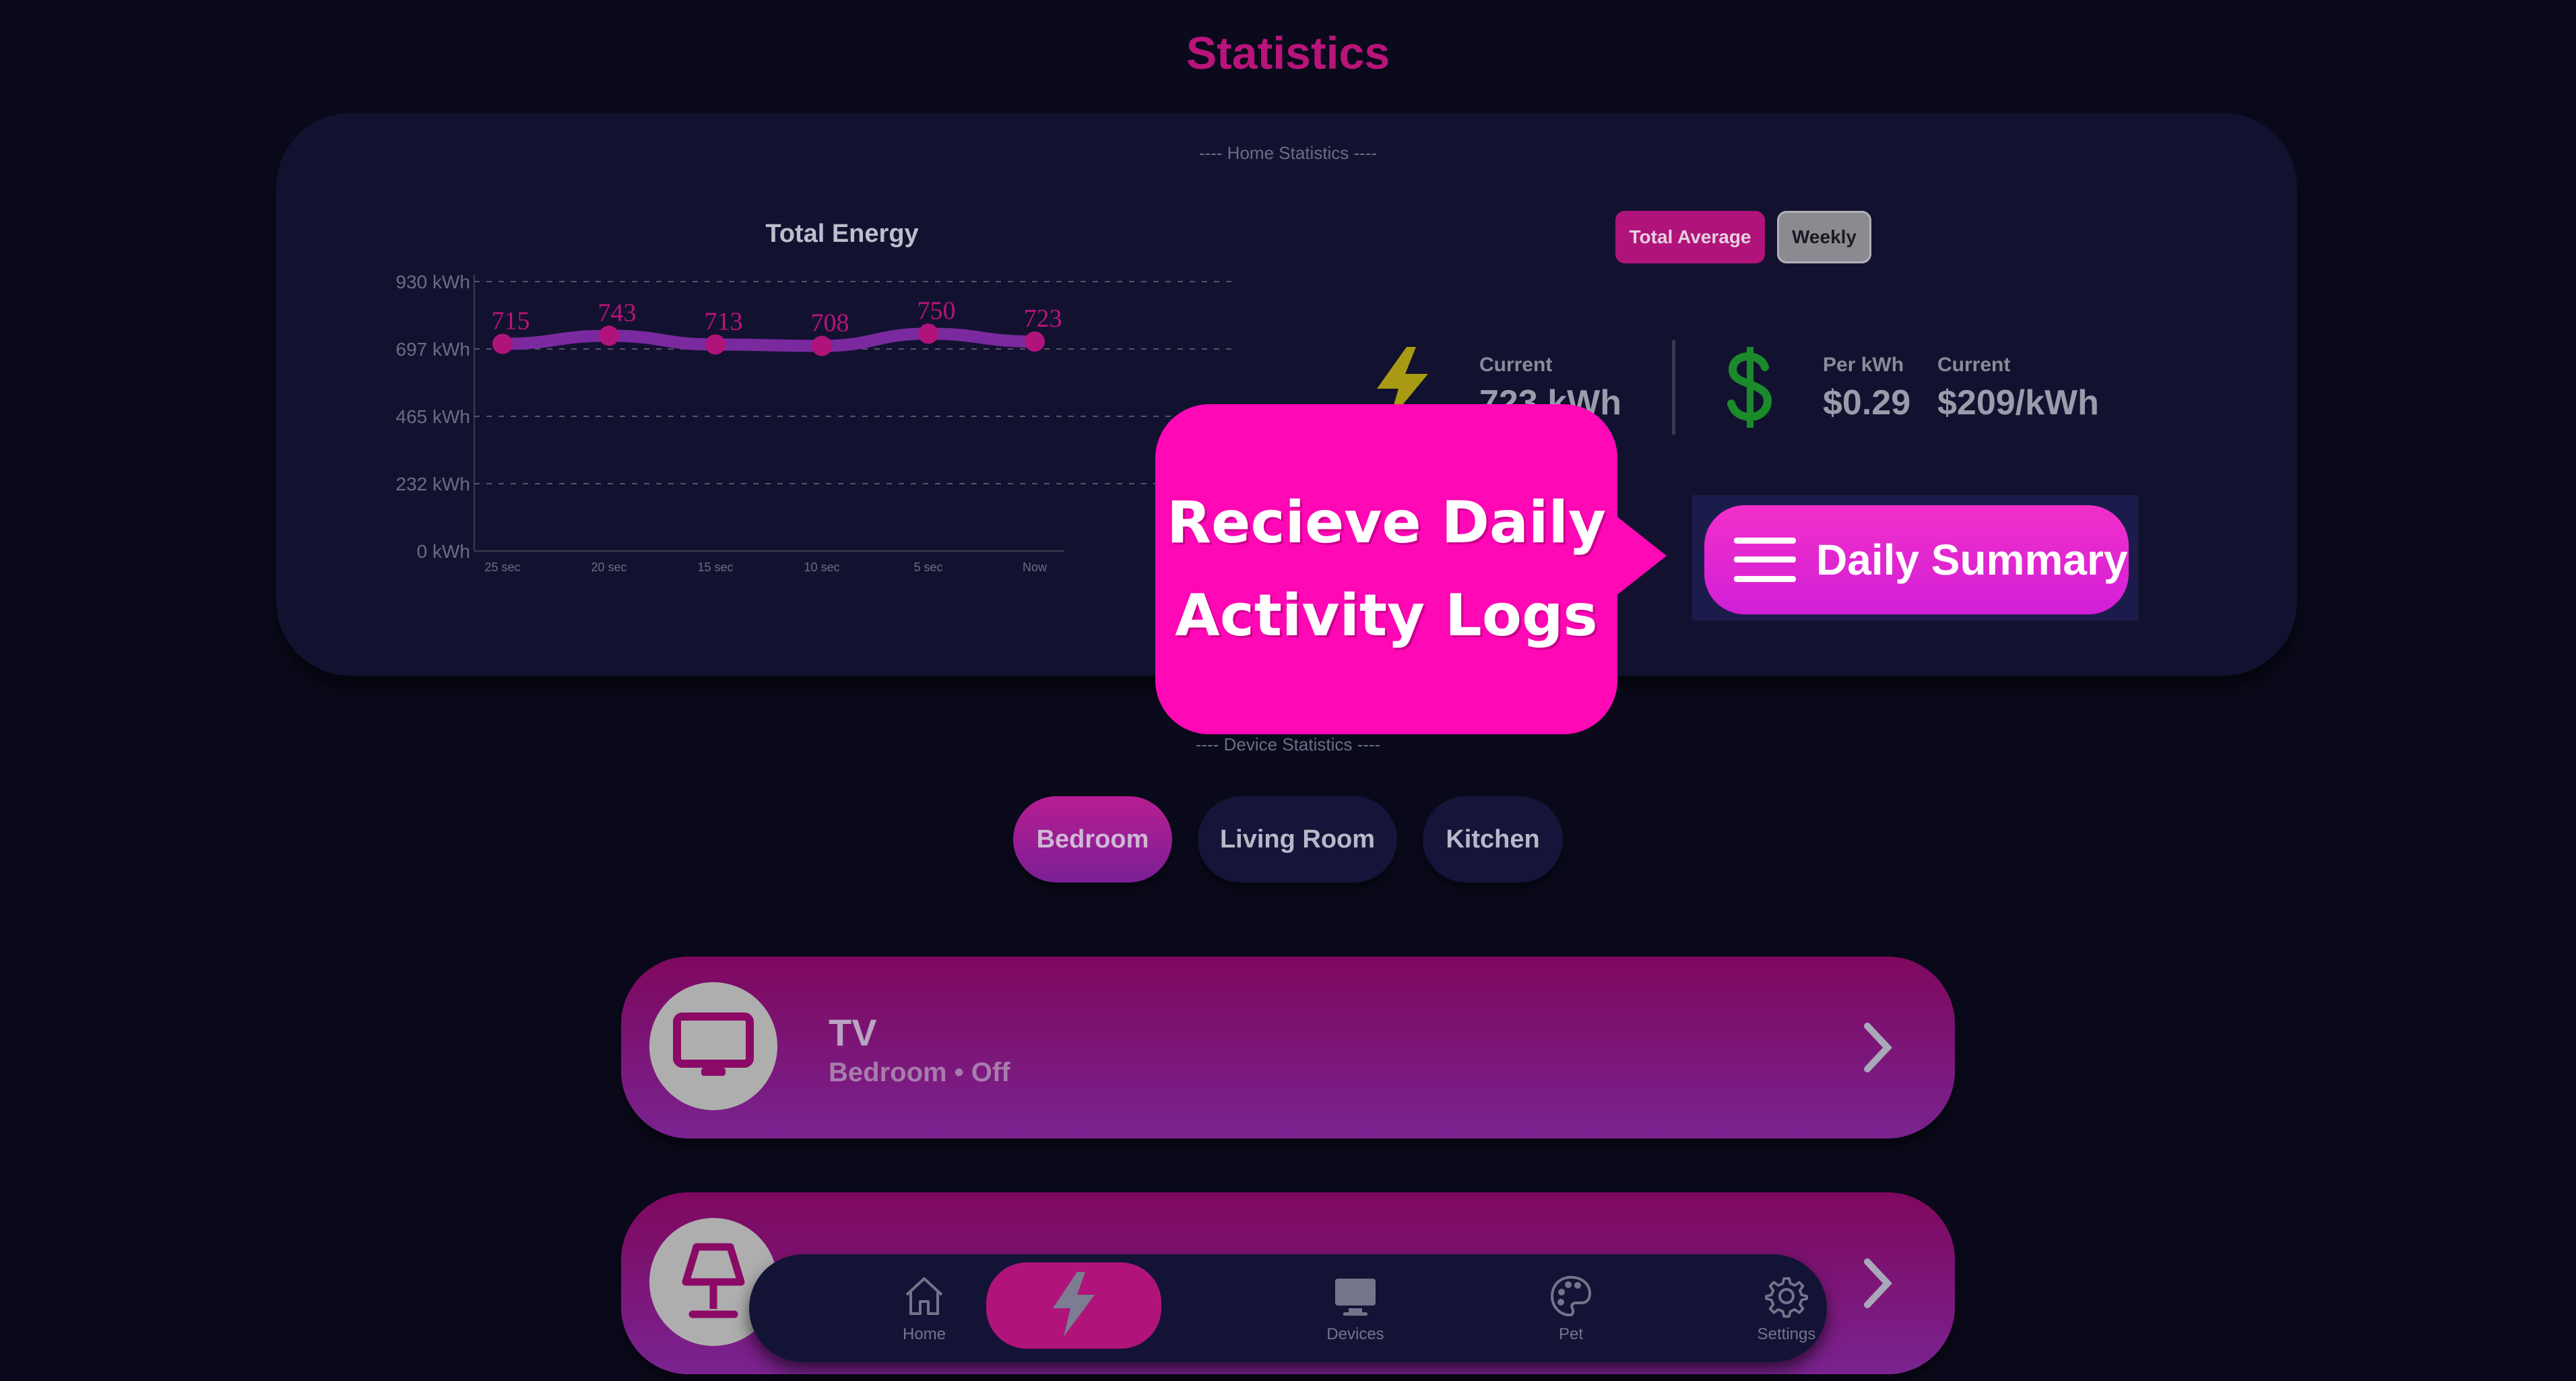 The width and height of the screenshot is (2576, 1381). Describe the element at coordinates (1571, 1334) in the screenshot. I see `nav-pet-label: Pet` at that location.